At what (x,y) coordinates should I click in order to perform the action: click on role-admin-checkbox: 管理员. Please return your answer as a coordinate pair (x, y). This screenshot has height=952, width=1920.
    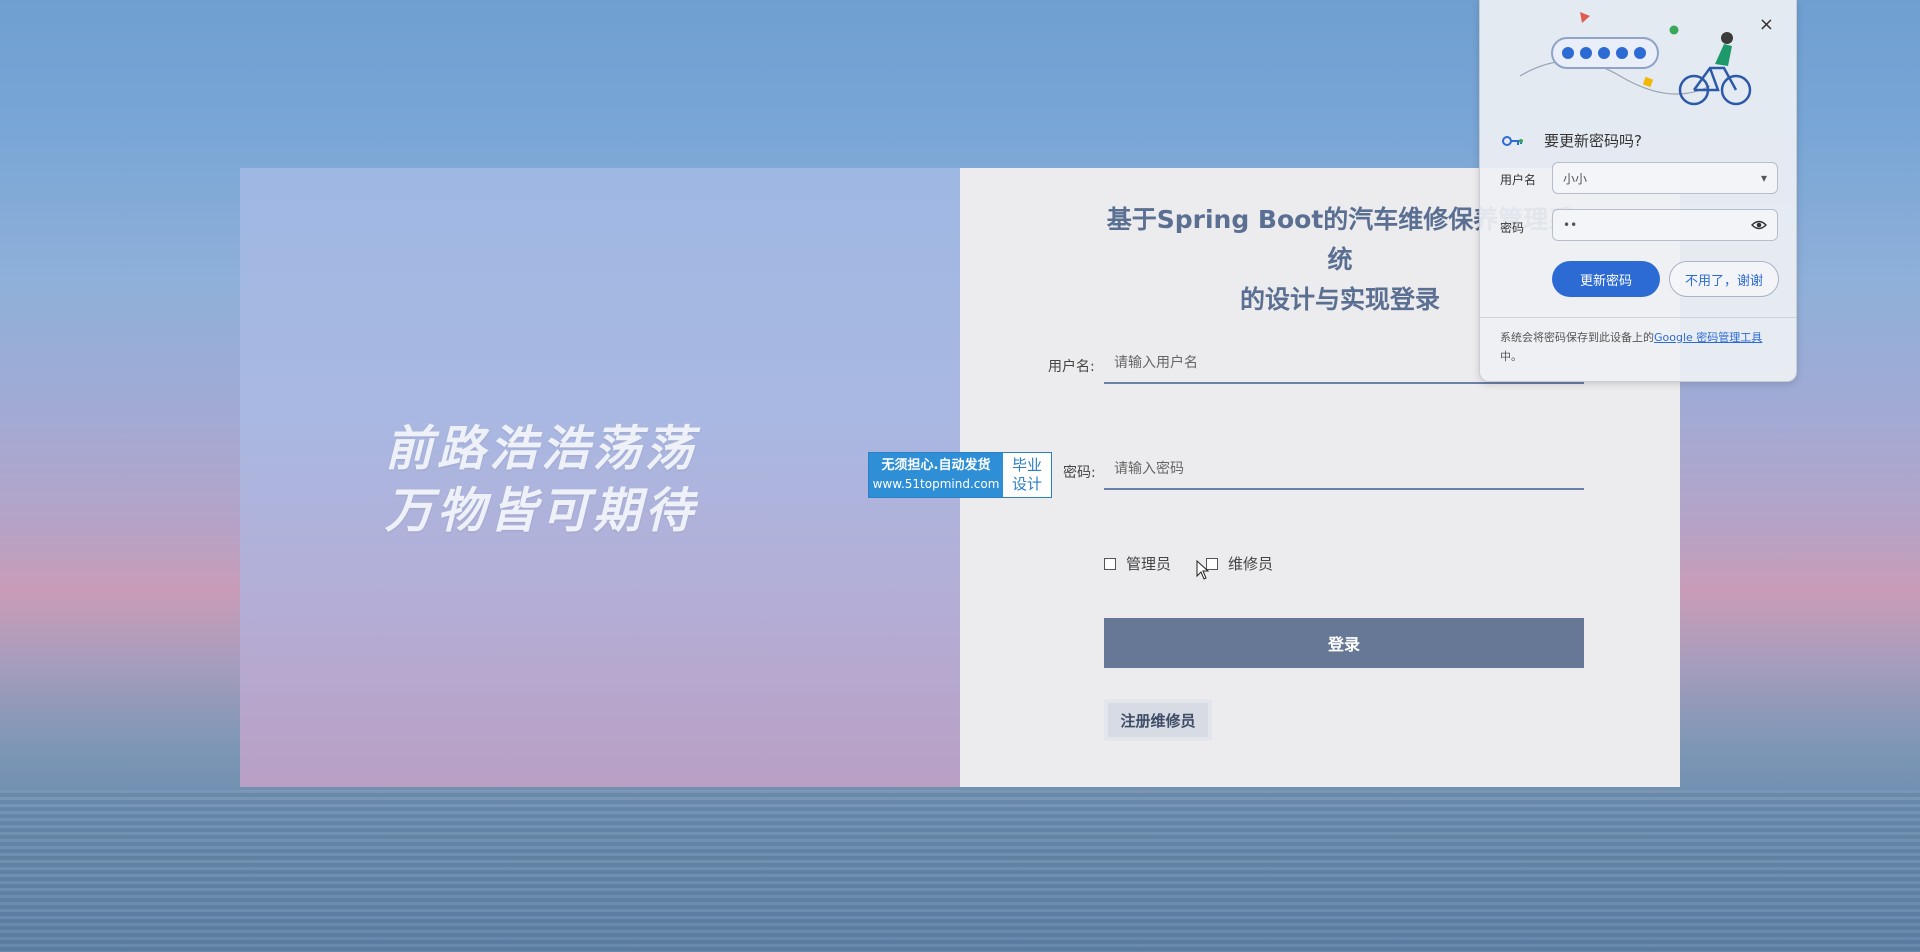
    Looking at the image, I should click on (1137, 563).